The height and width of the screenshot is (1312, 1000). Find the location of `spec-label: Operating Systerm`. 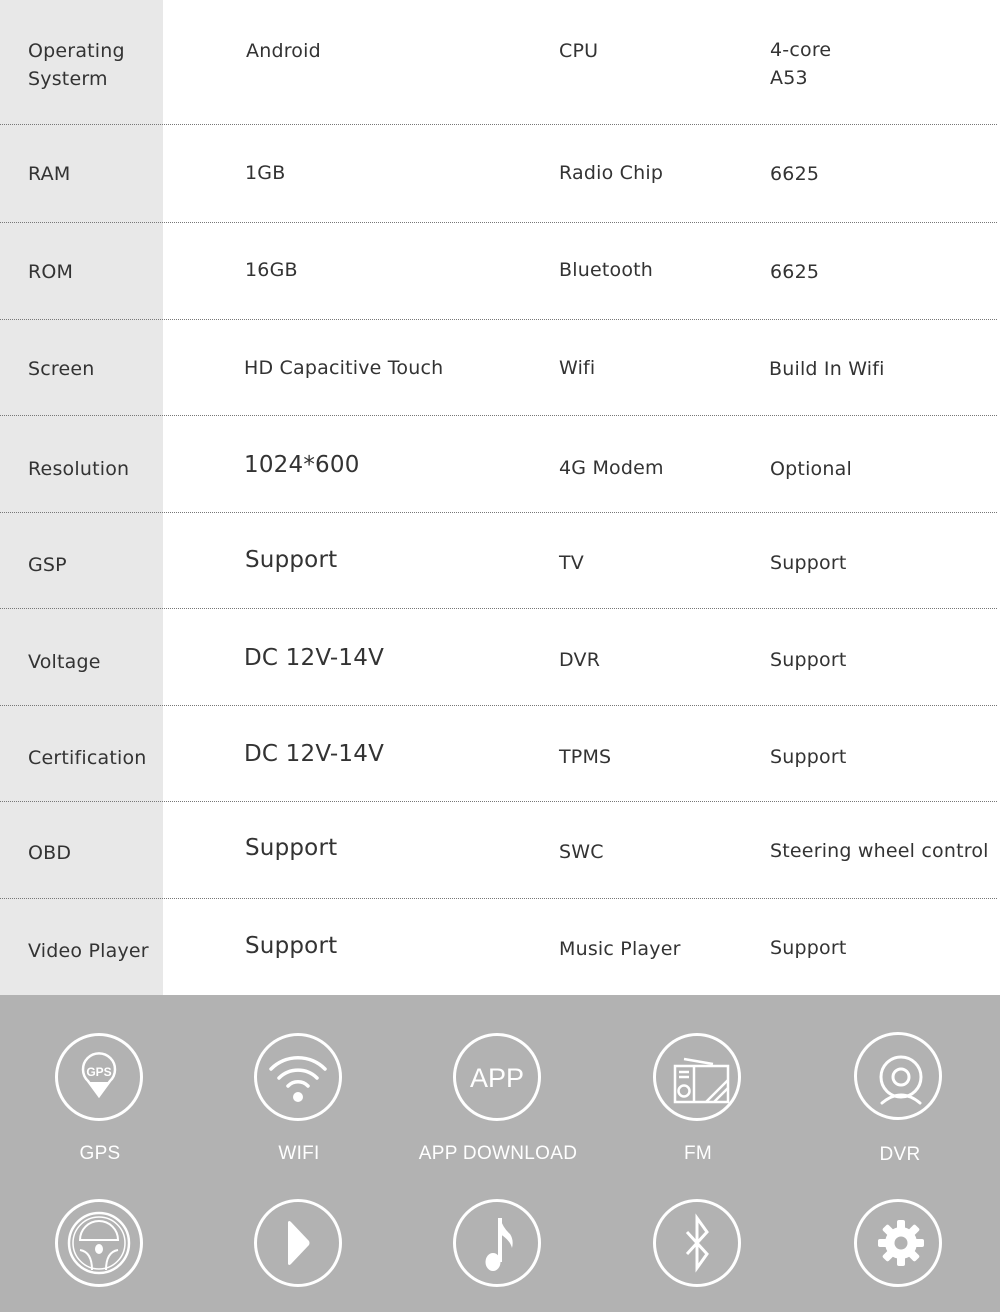

spec-label: Operating Systerm is located at coordinates (76, 65).